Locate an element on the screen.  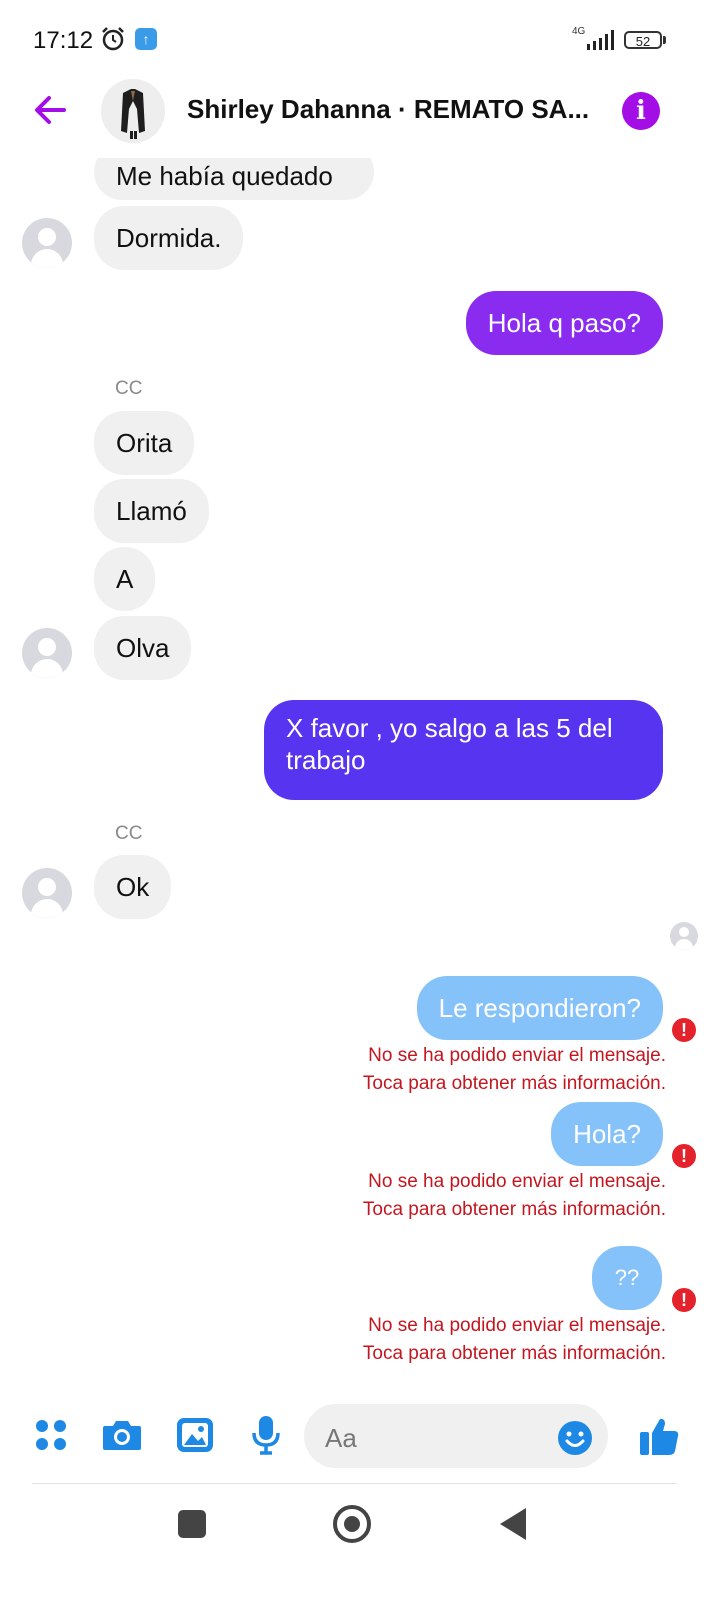
message-bubble-outgoing: Hola q paso? is located at coordinates (564, 323).